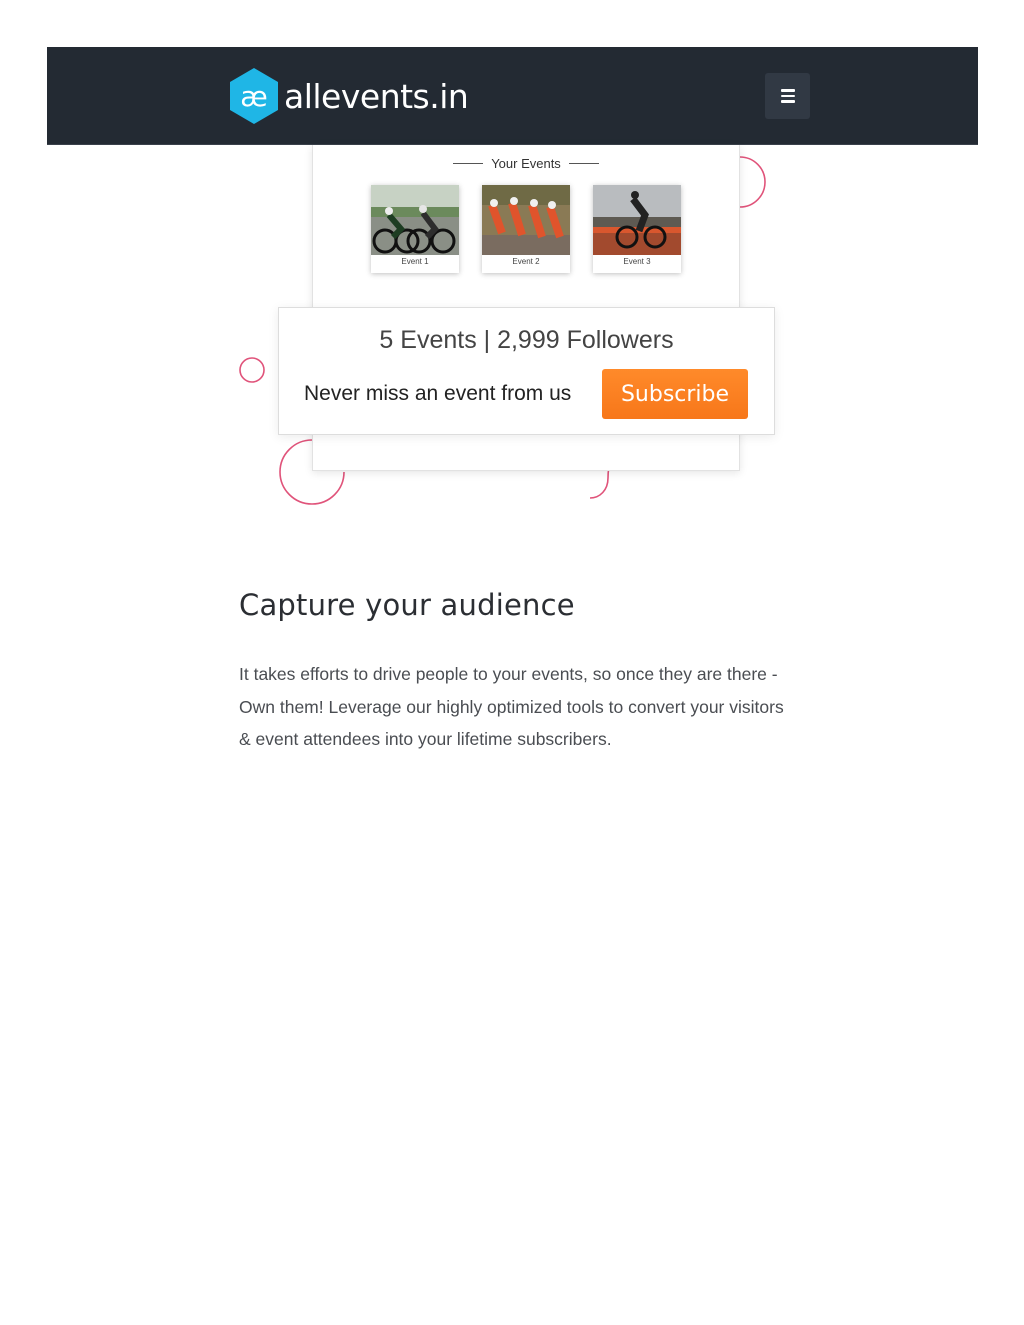 The height and width of the screenshot is (1325, 1024). Describe the element at coordinates (787, 96) in the screenshot. I see `hamburger-menu-button` at that location.